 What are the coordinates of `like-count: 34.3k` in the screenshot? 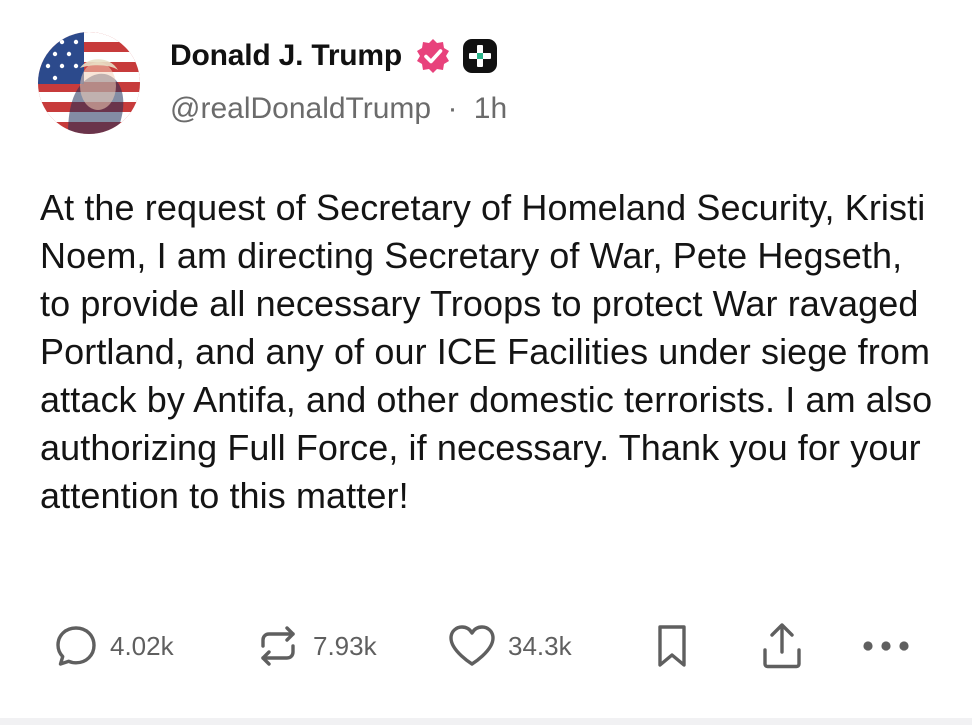 It's located at (540, 645).